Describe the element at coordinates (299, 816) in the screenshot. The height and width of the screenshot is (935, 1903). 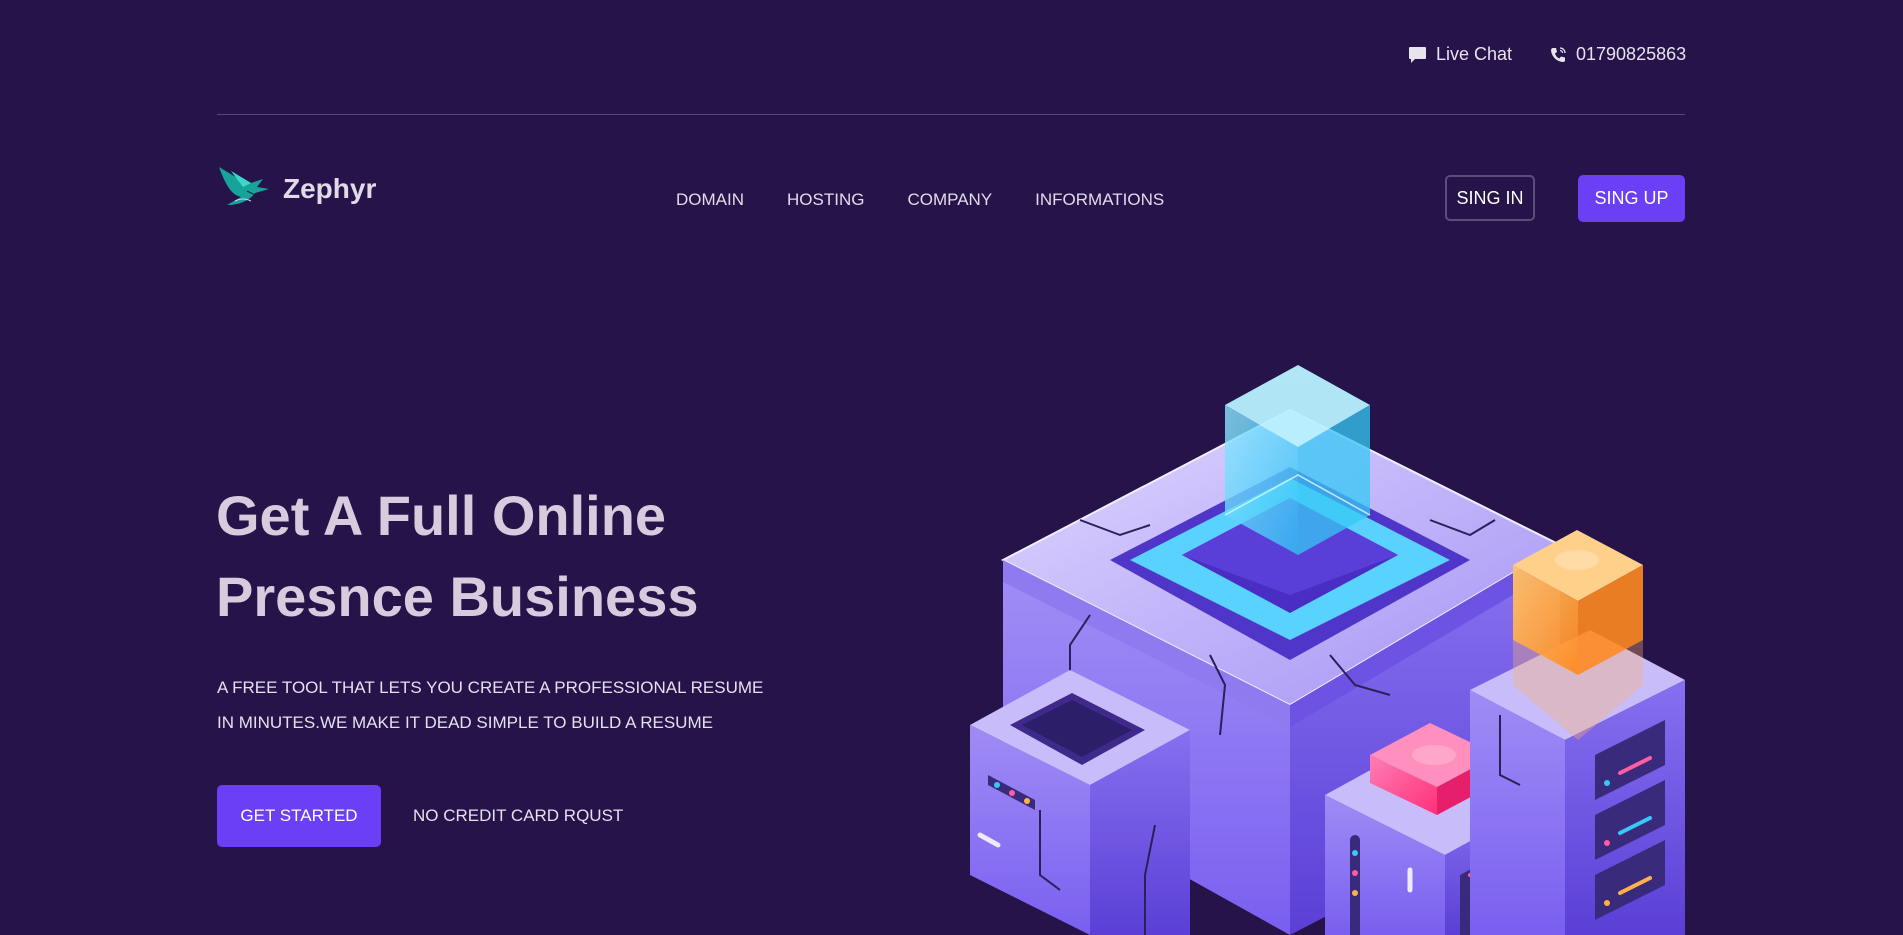
I see `get-started-button: GET STARTED` at that location.